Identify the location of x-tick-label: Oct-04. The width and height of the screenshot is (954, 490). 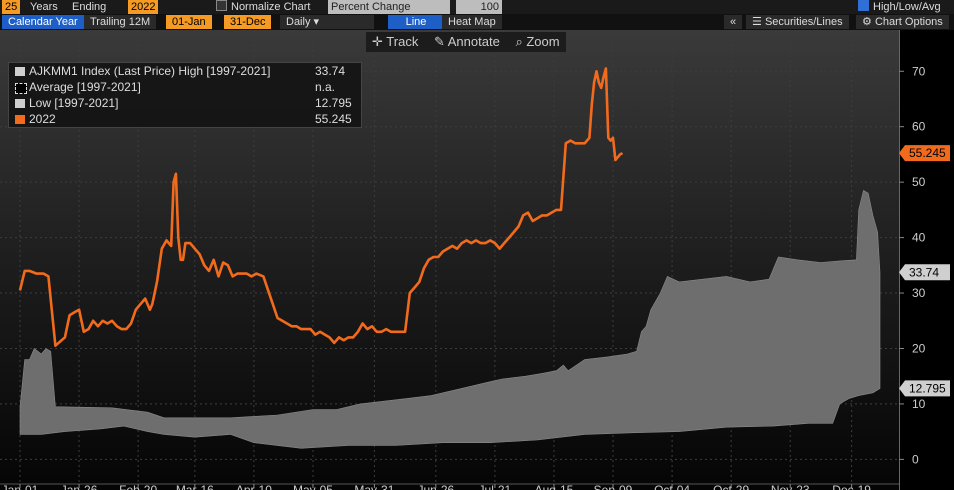
(672, 486).